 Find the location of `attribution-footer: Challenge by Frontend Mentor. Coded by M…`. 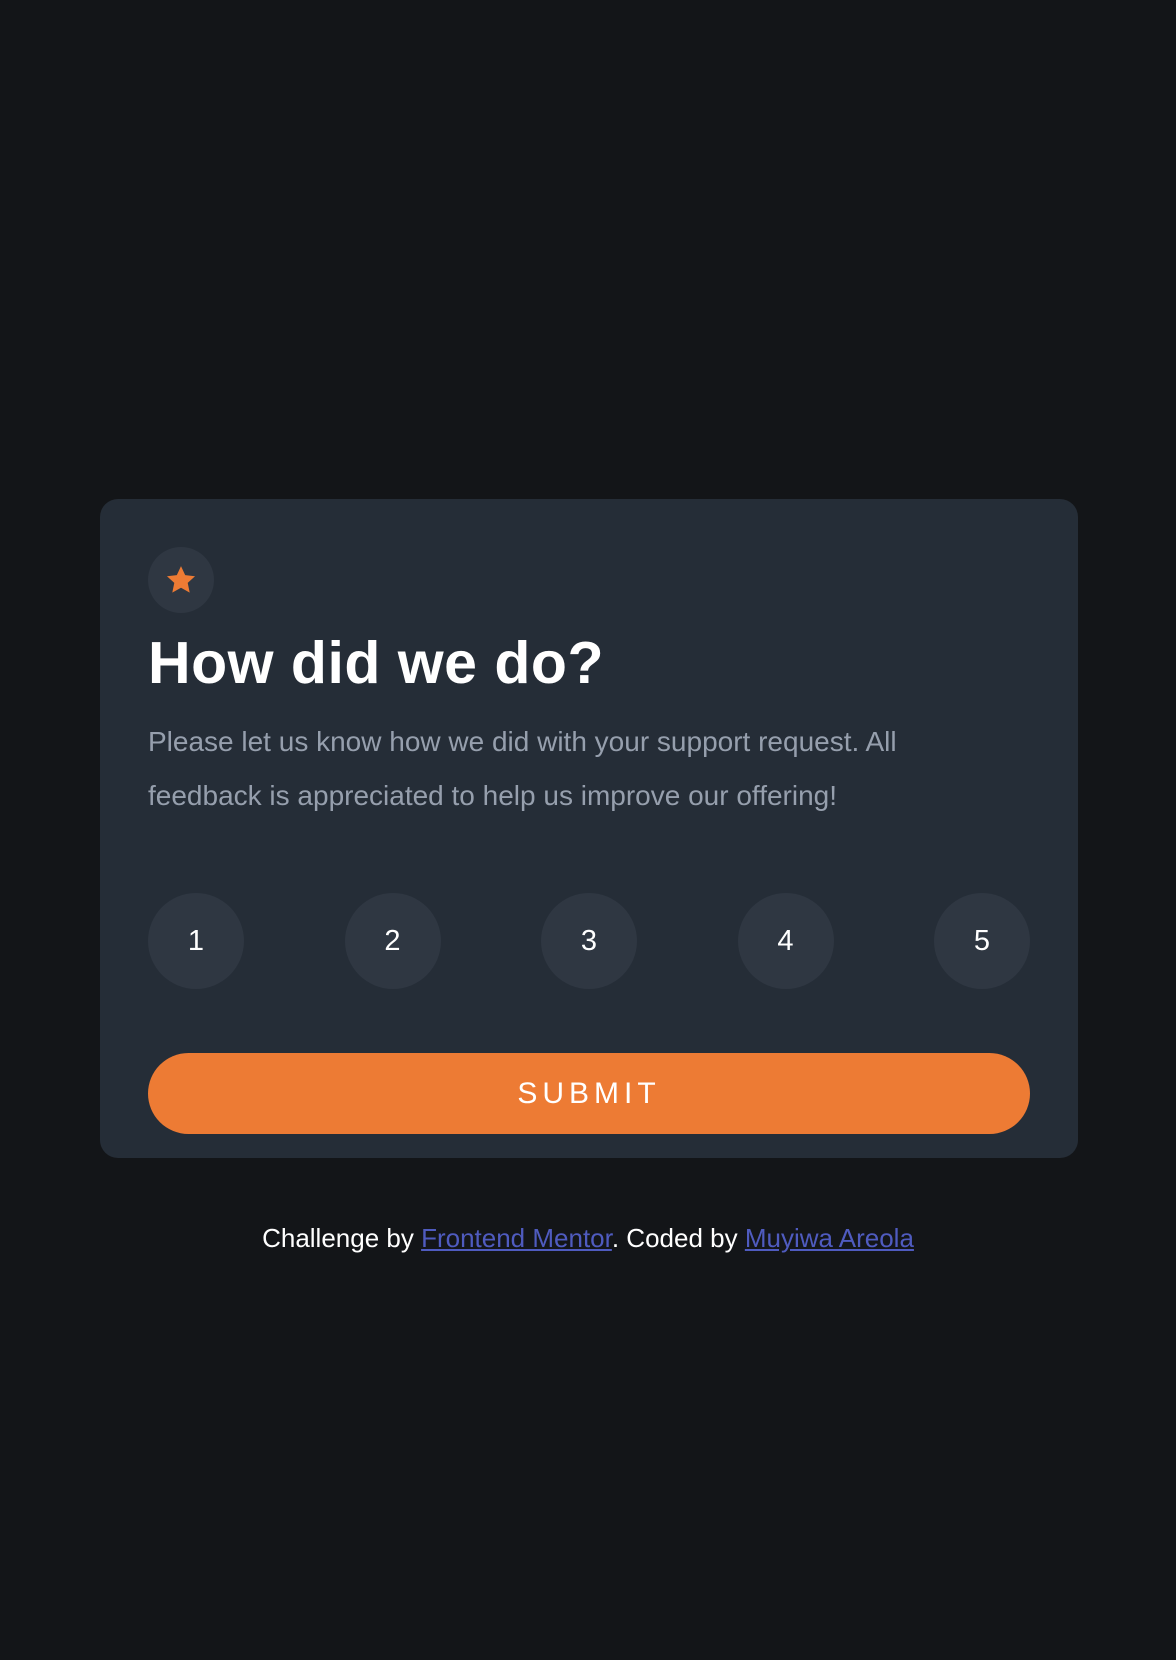

attribution-footer: Challenge by Frontend Mentor. Coded by M… is located at coordinates (588, 1238).